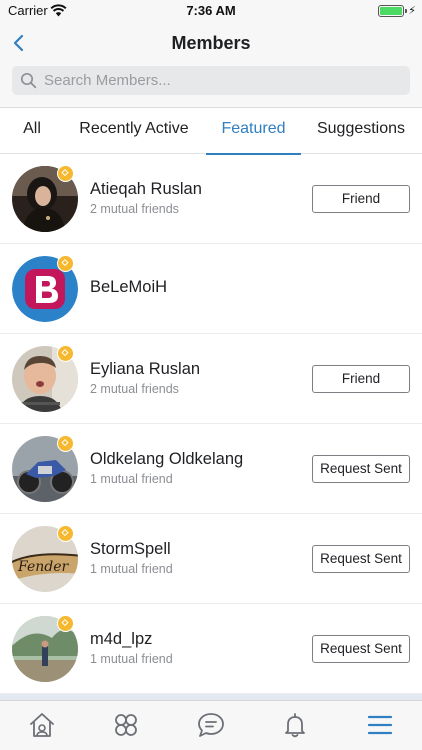 Image resolution: width=422 pixels, height=750 pixels. I want to click on member-row: Atieqah Ruslan 2 mutual friends Friend, so click(211, 199).